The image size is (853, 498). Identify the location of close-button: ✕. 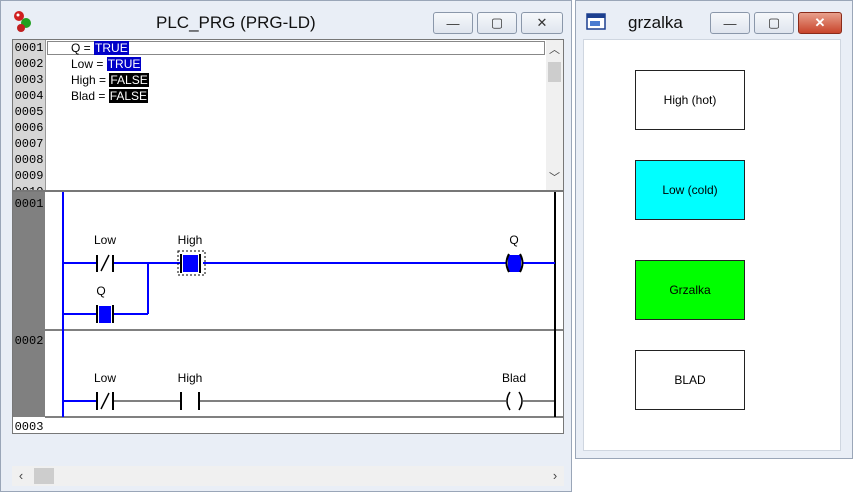
(542, 23).